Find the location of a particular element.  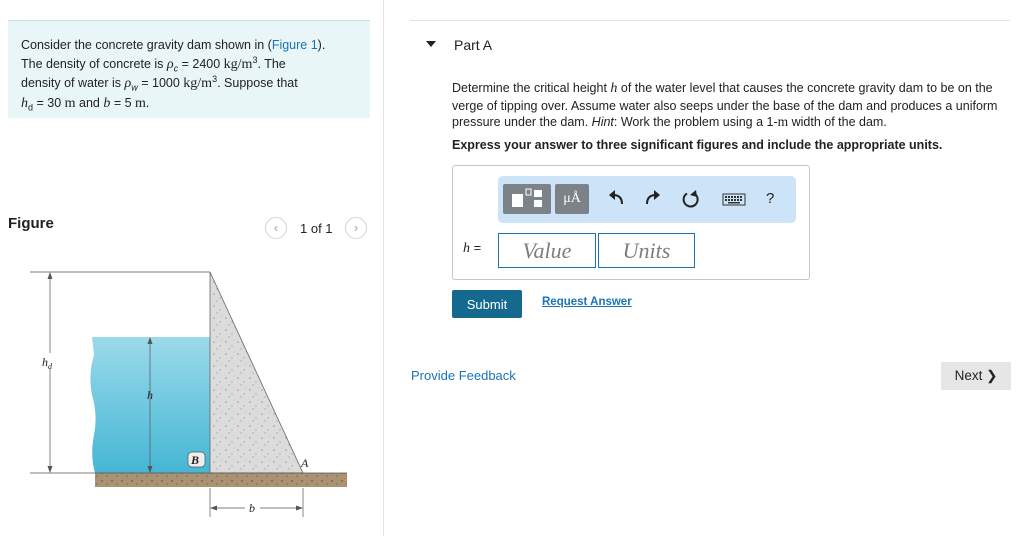

answer-variable-label: h = is located at coordinates (472, 248).